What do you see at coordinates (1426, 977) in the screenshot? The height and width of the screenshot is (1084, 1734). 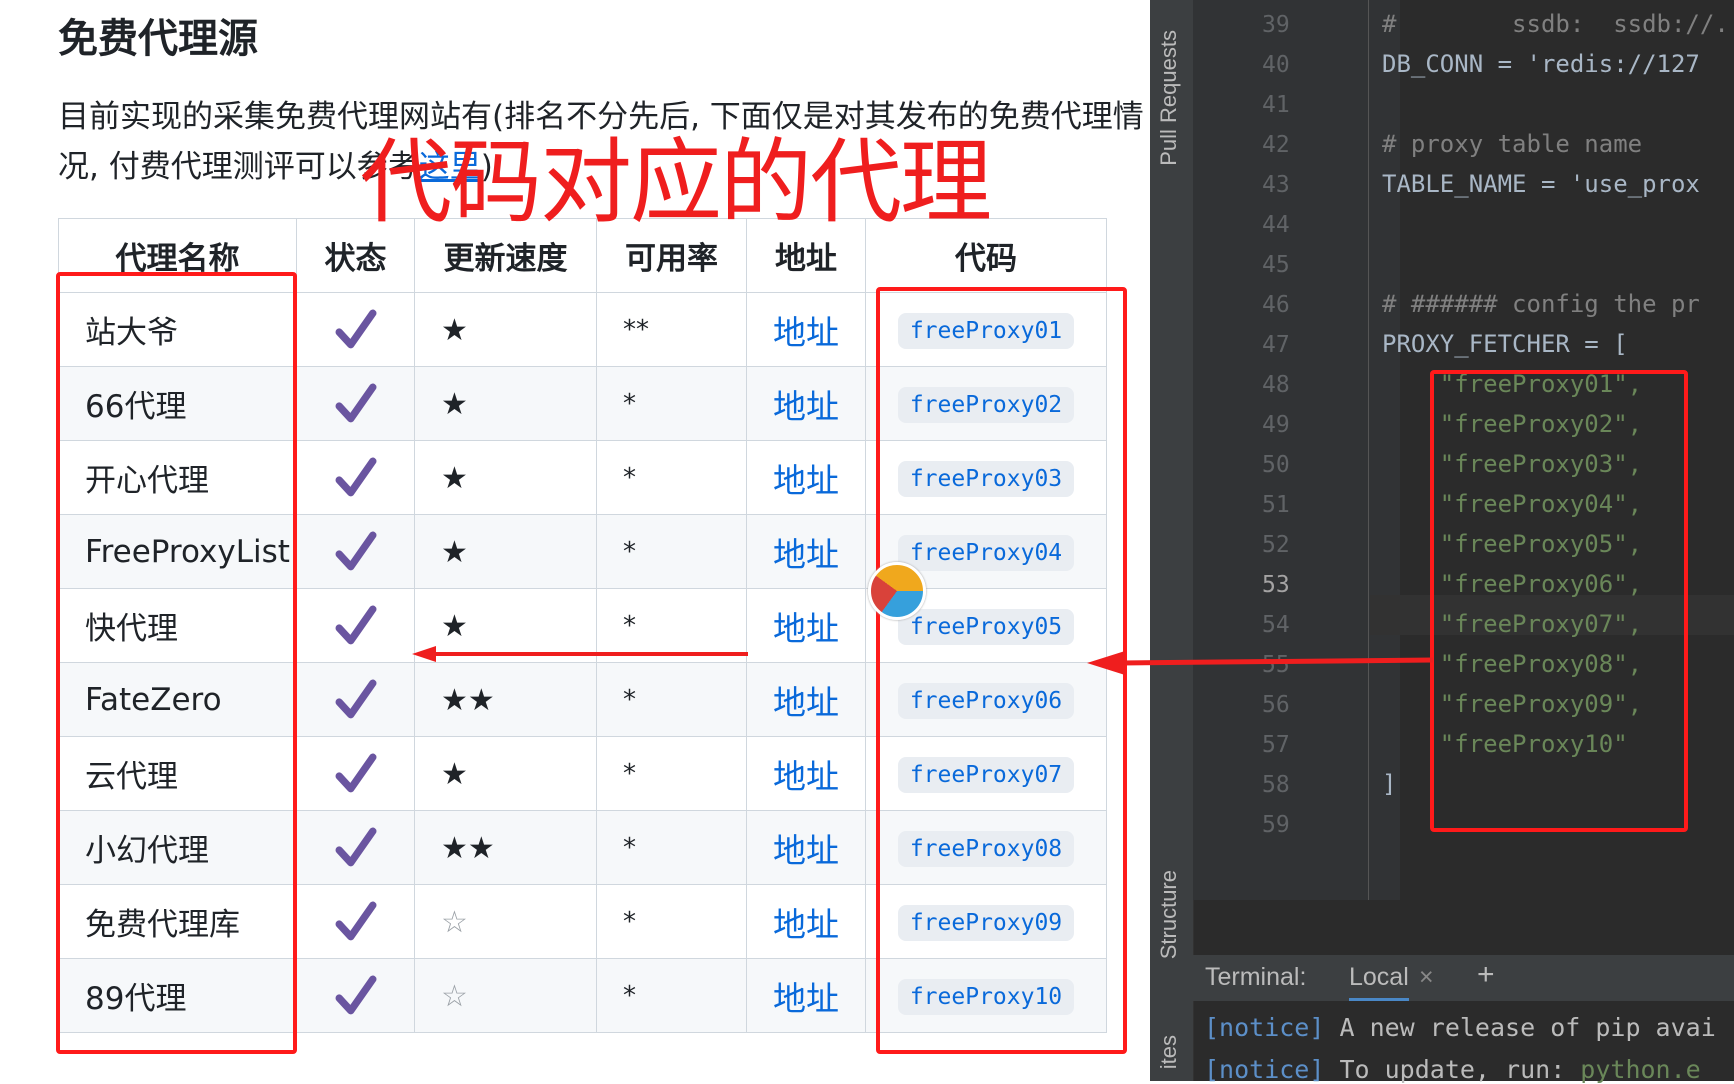 I see `close-tab-icon: ×` at bounding box center [1426, 977].